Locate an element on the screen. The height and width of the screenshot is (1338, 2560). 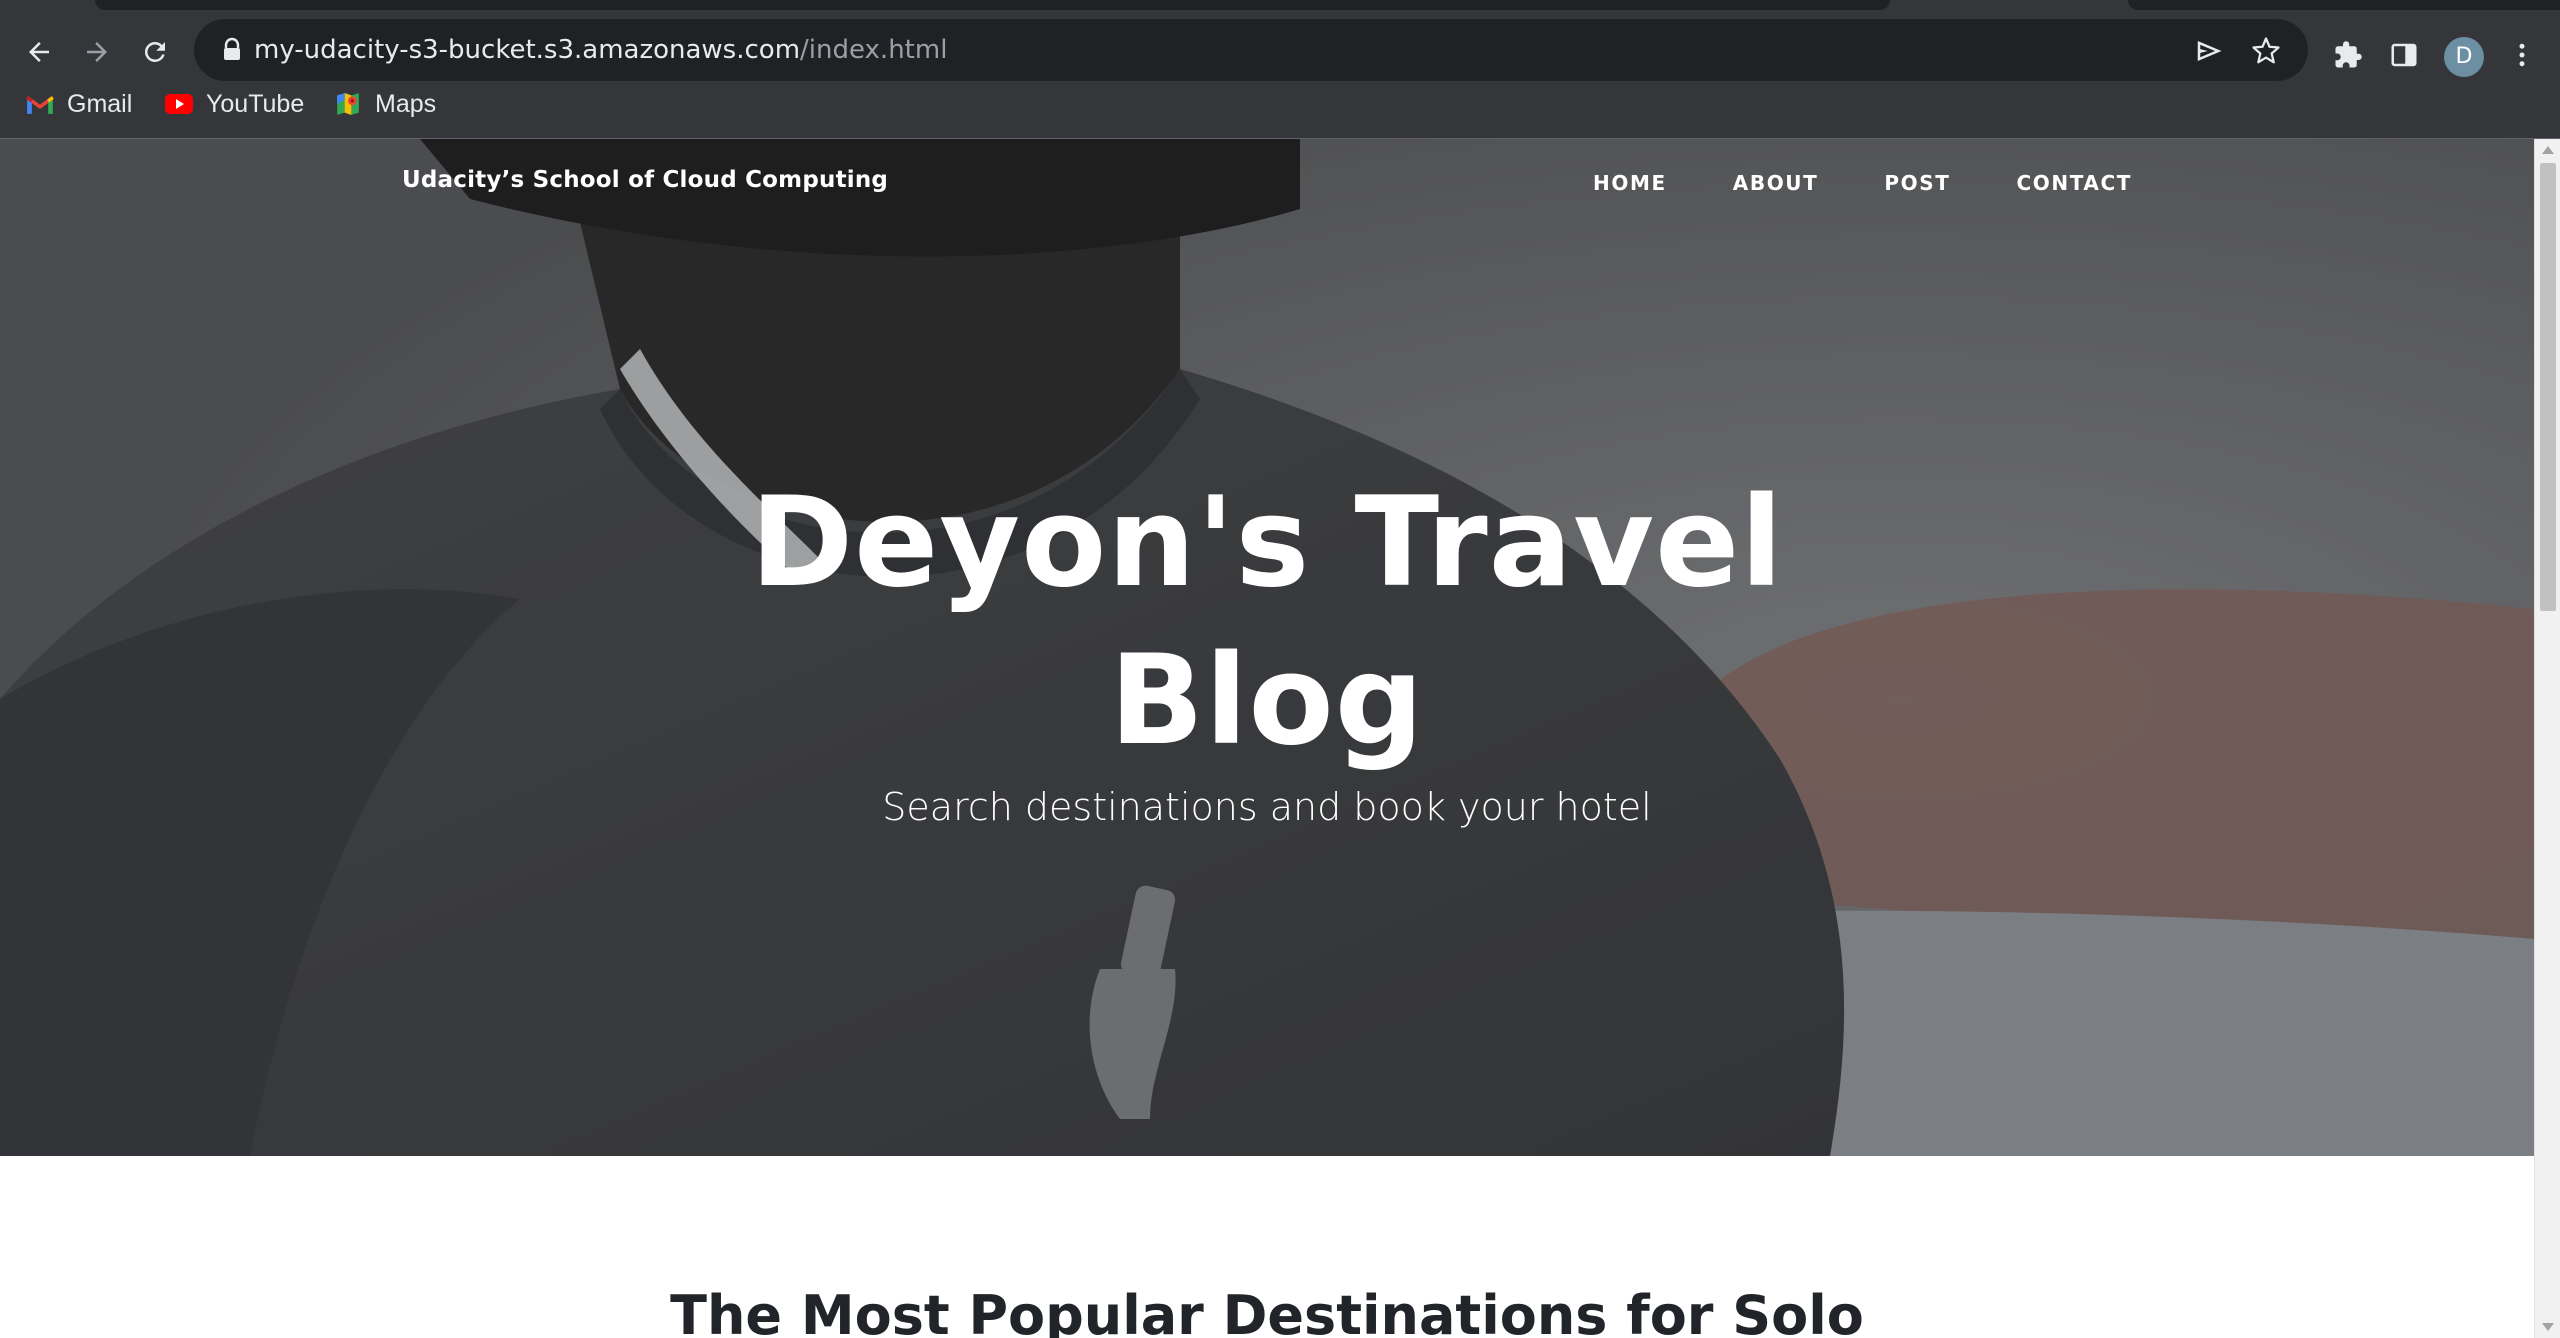
kebab-menu-icon is located at coordinates (2522, 55).